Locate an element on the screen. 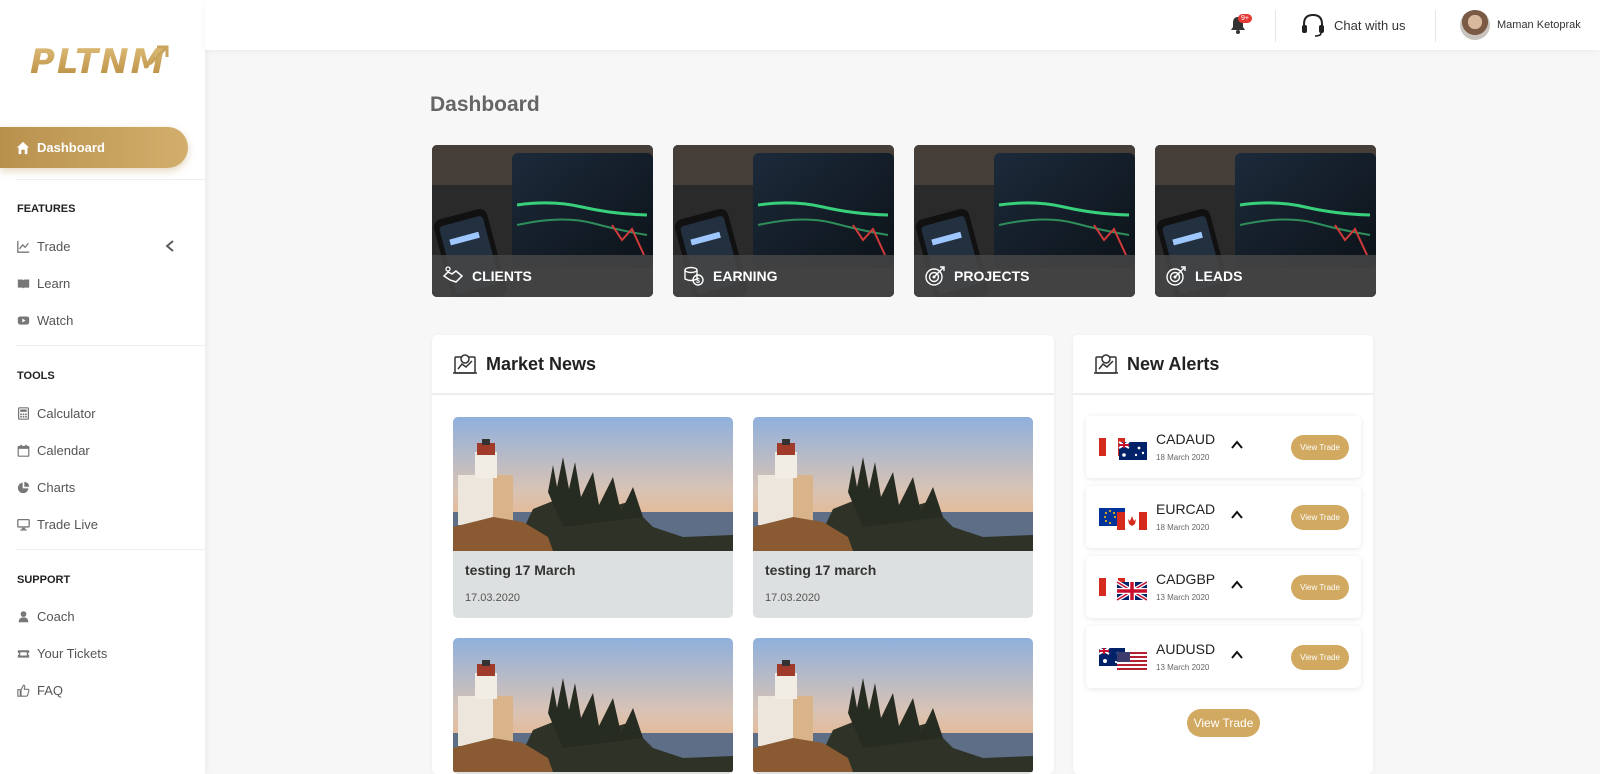 This screenshot has height=774, width=1600. pie-chart-icon is located at coordinates (23, 487).